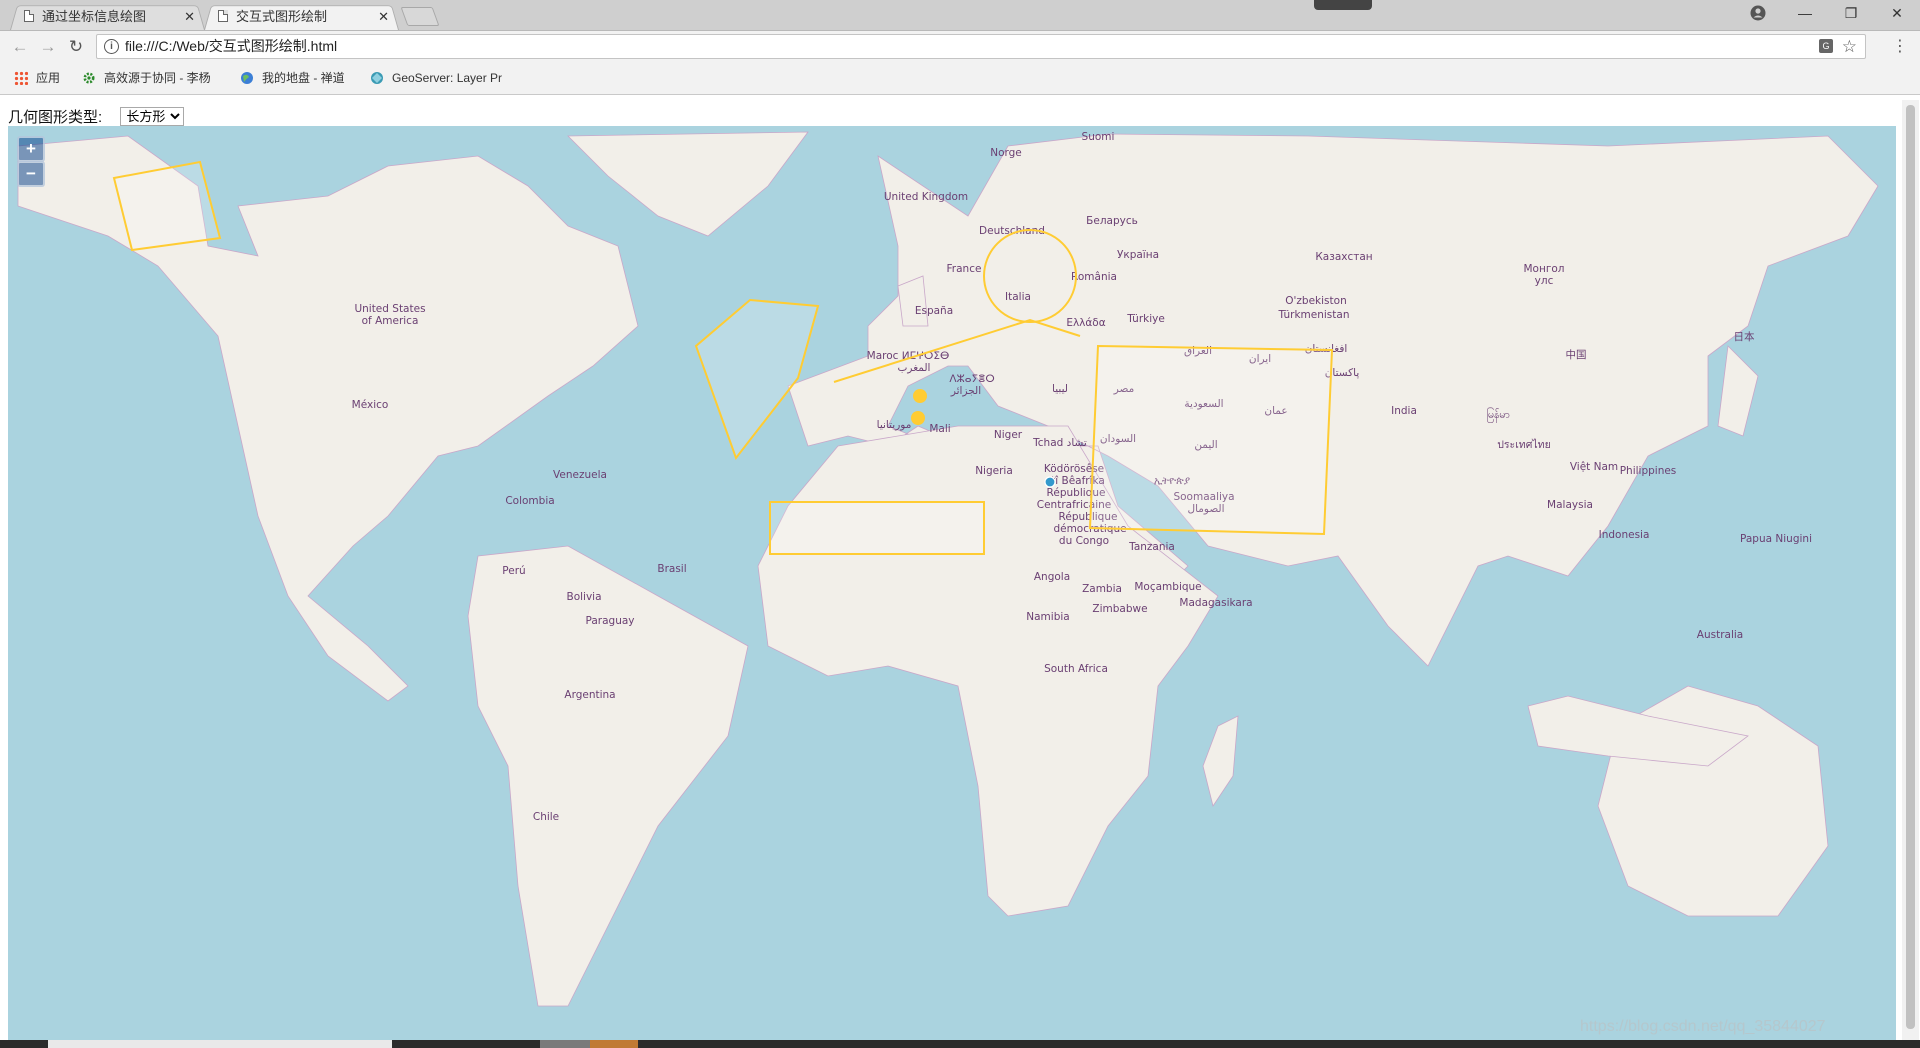  I want to click on country-label-maroc2: المغرب, so click(914, 368).